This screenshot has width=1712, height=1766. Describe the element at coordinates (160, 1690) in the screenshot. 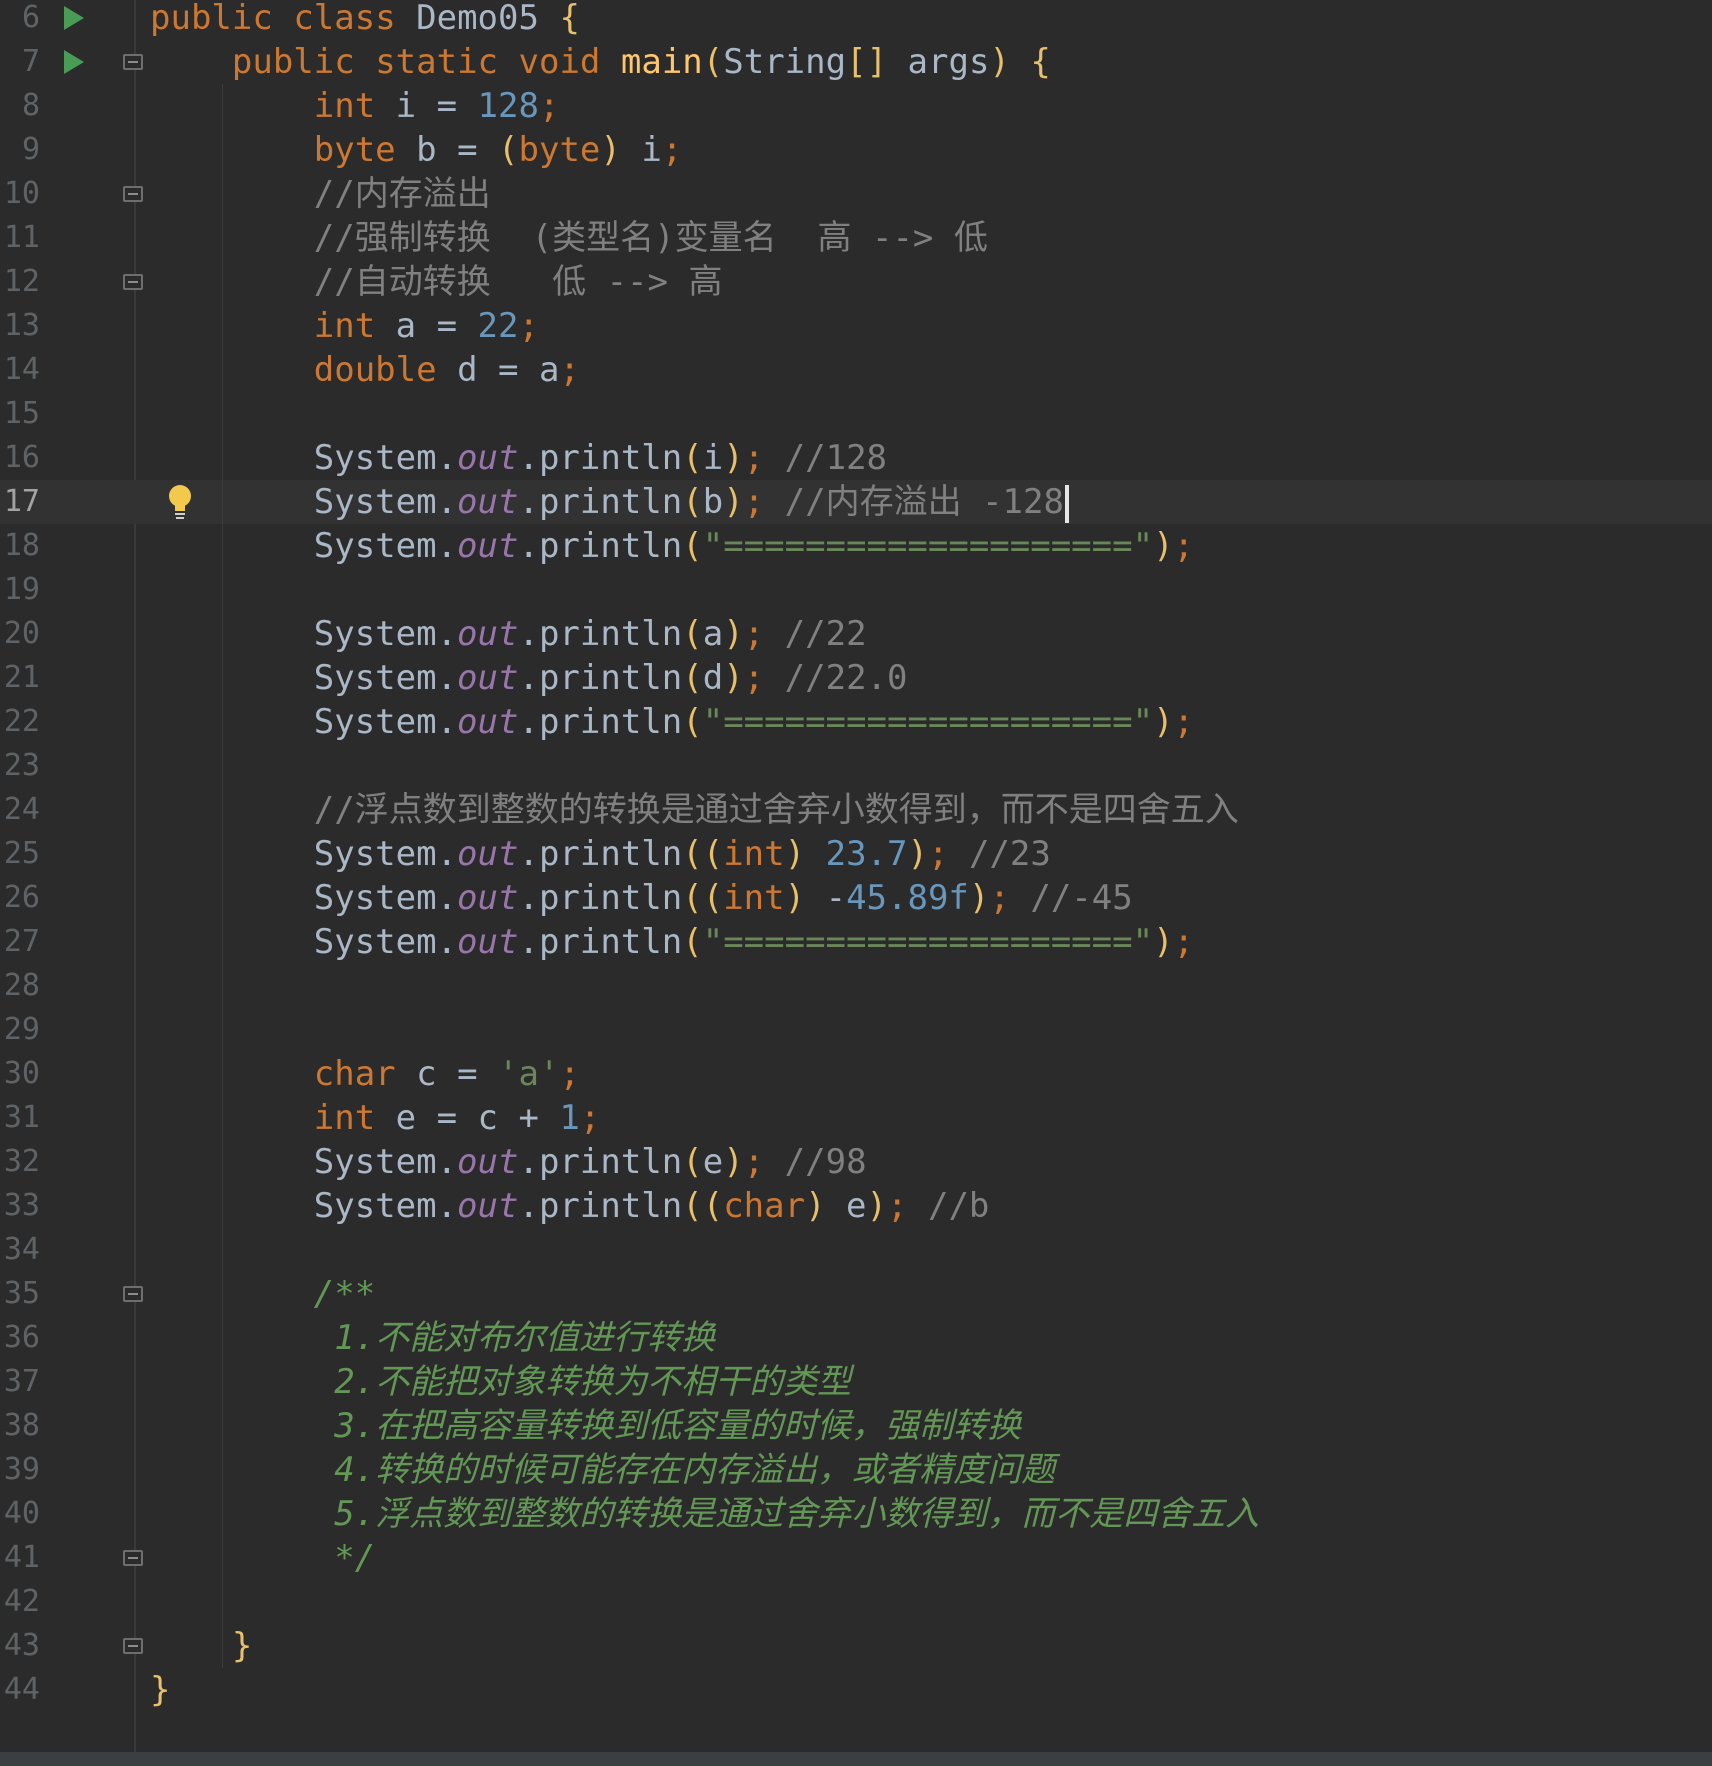

I see `code-text: }` at that location.